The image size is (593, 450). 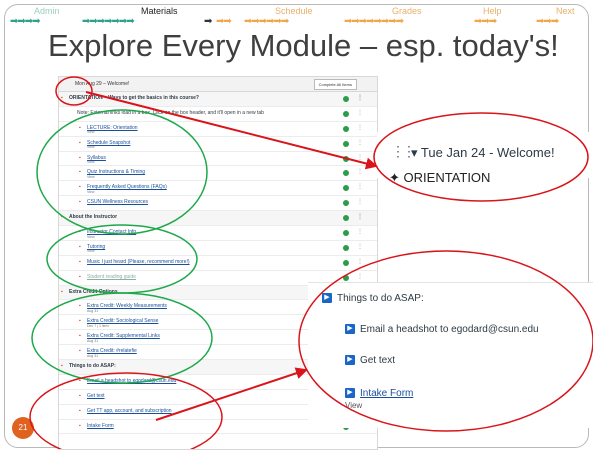 I want to click on highlight-extra-credit-ellipse, so click(x=122, y=338).